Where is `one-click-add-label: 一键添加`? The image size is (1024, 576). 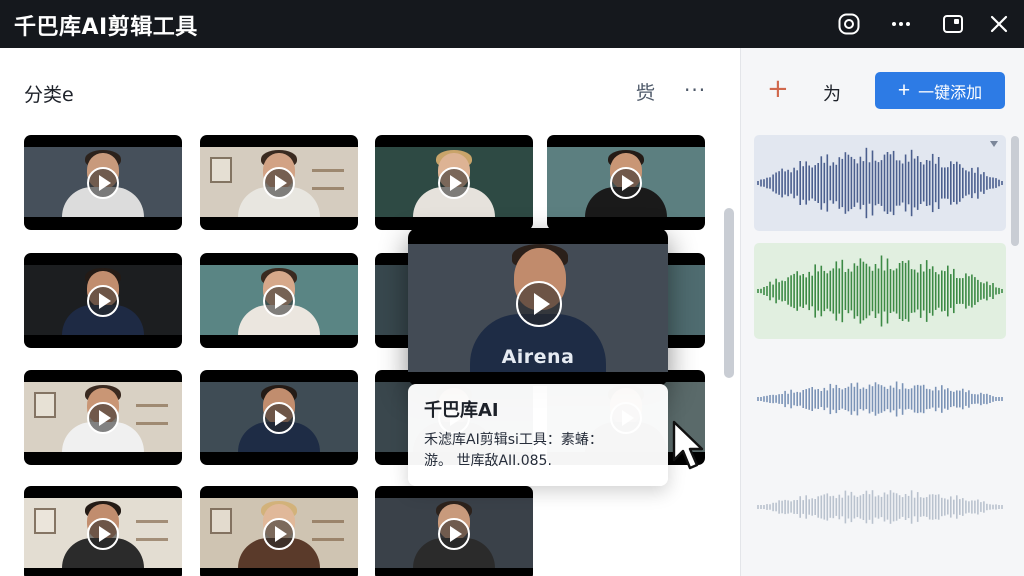
one-click-add-label: 一键添加 is located at coordinates (950, 93).